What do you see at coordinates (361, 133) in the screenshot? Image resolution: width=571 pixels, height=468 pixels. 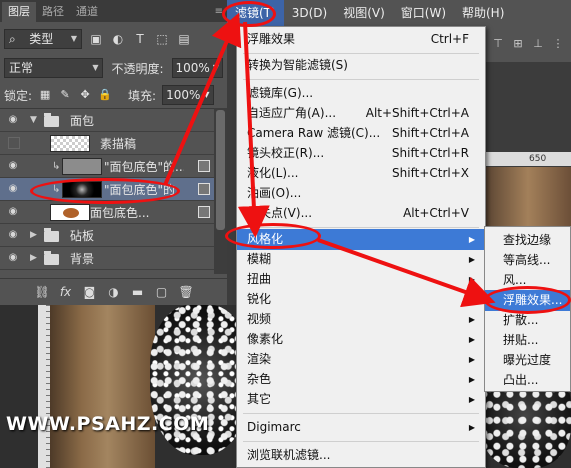 I see `menu-item-camera-raw: Camera Raw 滤镜(C)... Shift+Ctrl+A` at bounding box center [361, 133].